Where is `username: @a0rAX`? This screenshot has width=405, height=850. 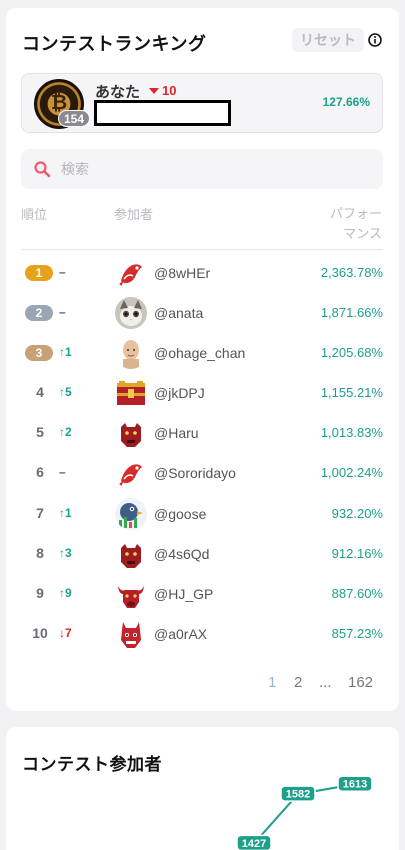
username: @a0rAX is located at coordinates (181, 634).